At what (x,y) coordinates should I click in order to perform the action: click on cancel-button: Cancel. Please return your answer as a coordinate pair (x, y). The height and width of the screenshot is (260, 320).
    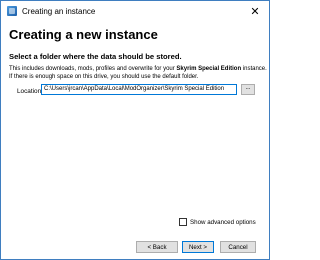
    Looking at the image, I should click on (238, 247).